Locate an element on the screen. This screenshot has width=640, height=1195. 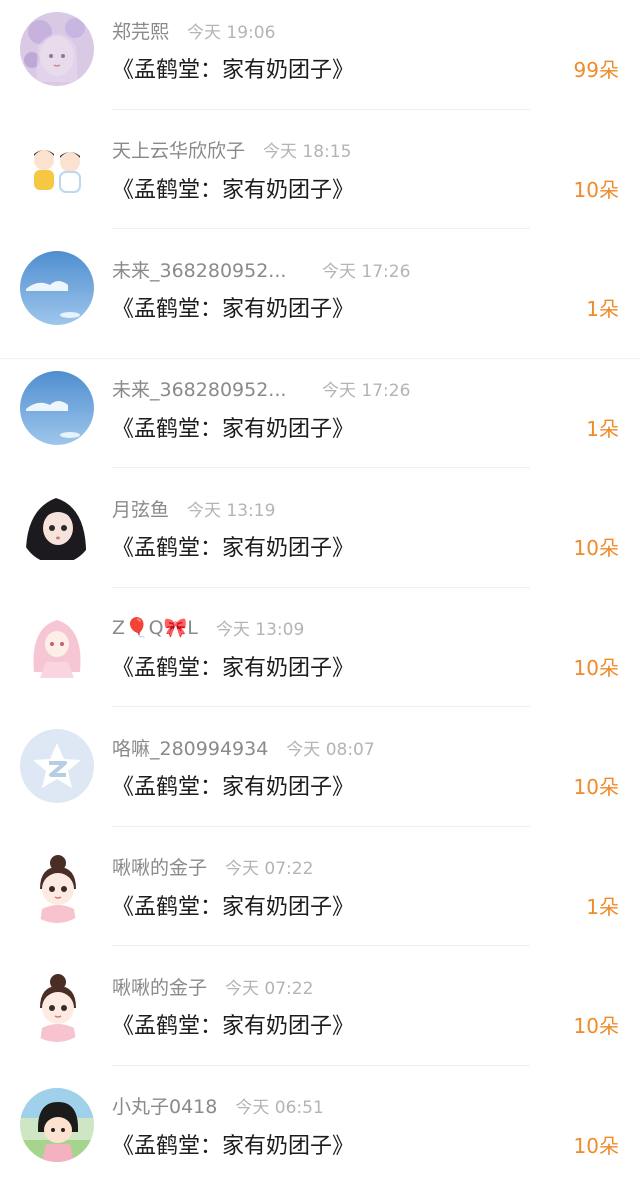
user-name: 咯嘛_280994934 is located at coordinates (190, 747).